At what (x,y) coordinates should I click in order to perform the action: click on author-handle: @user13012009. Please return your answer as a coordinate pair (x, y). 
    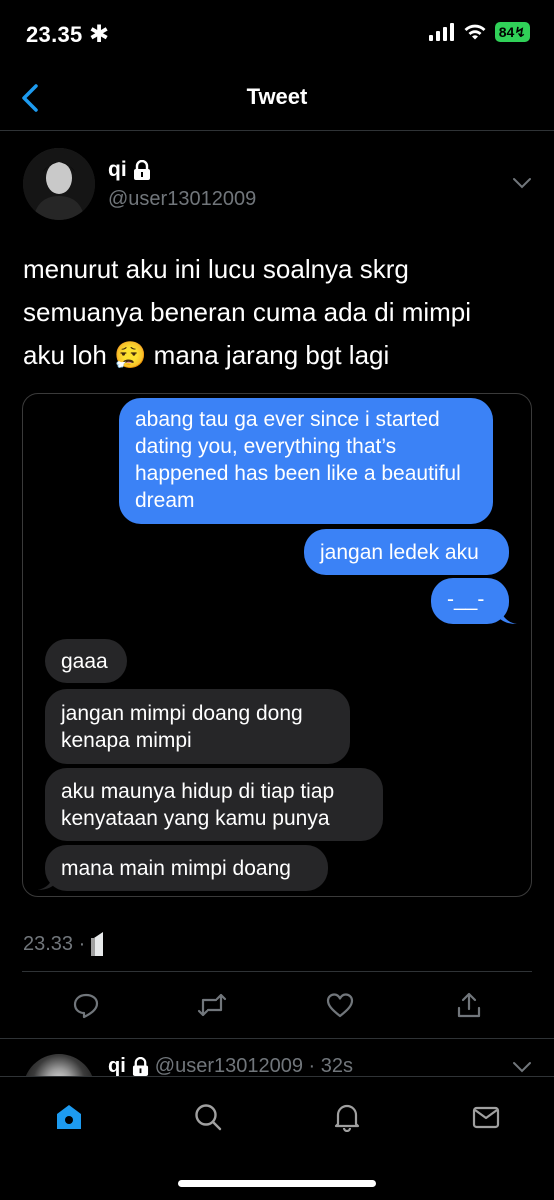
    Looking at the image, I should click on (182, 199).